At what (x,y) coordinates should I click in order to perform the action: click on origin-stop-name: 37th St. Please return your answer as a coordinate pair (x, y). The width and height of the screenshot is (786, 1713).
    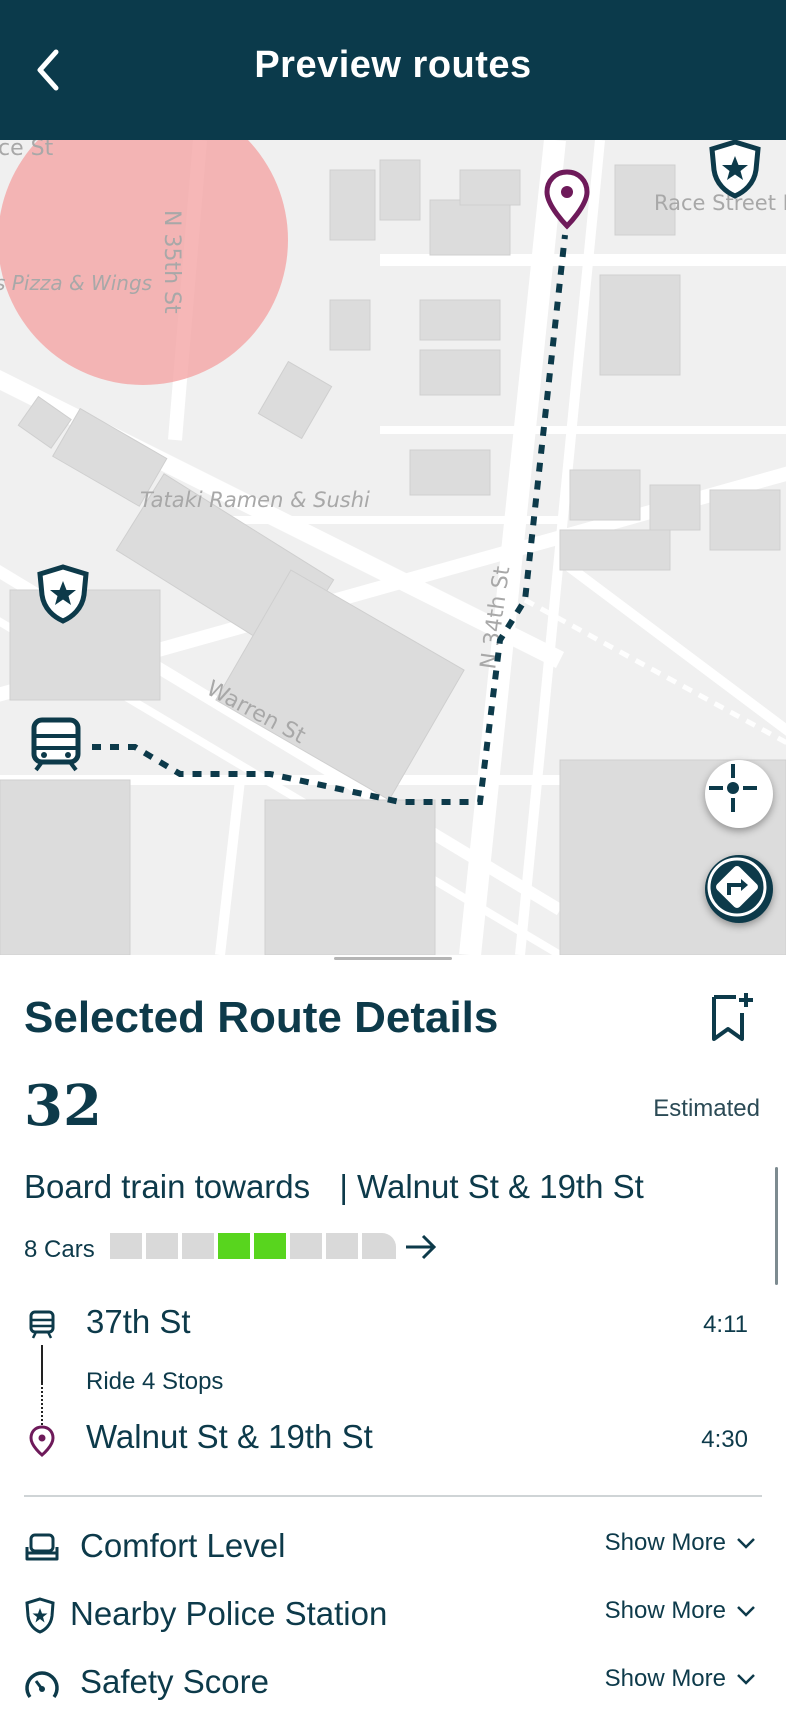
    Looking at the image, I should click on (138, 1321).